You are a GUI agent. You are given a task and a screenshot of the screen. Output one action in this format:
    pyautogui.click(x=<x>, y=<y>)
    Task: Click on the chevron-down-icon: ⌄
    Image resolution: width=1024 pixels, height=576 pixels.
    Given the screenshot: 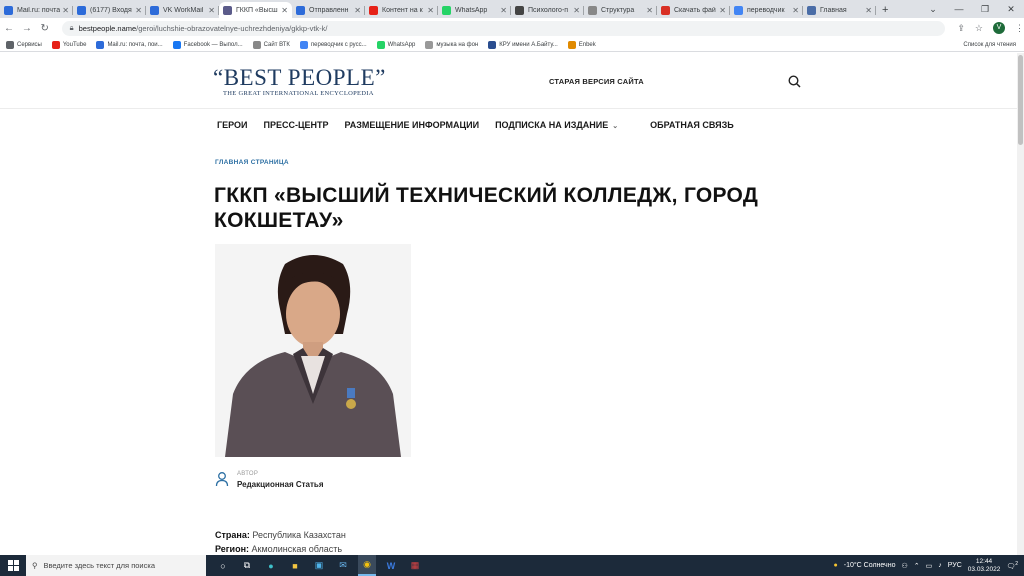 What is the action you would take?
    pyautogui.click(x=615, y=126)
    